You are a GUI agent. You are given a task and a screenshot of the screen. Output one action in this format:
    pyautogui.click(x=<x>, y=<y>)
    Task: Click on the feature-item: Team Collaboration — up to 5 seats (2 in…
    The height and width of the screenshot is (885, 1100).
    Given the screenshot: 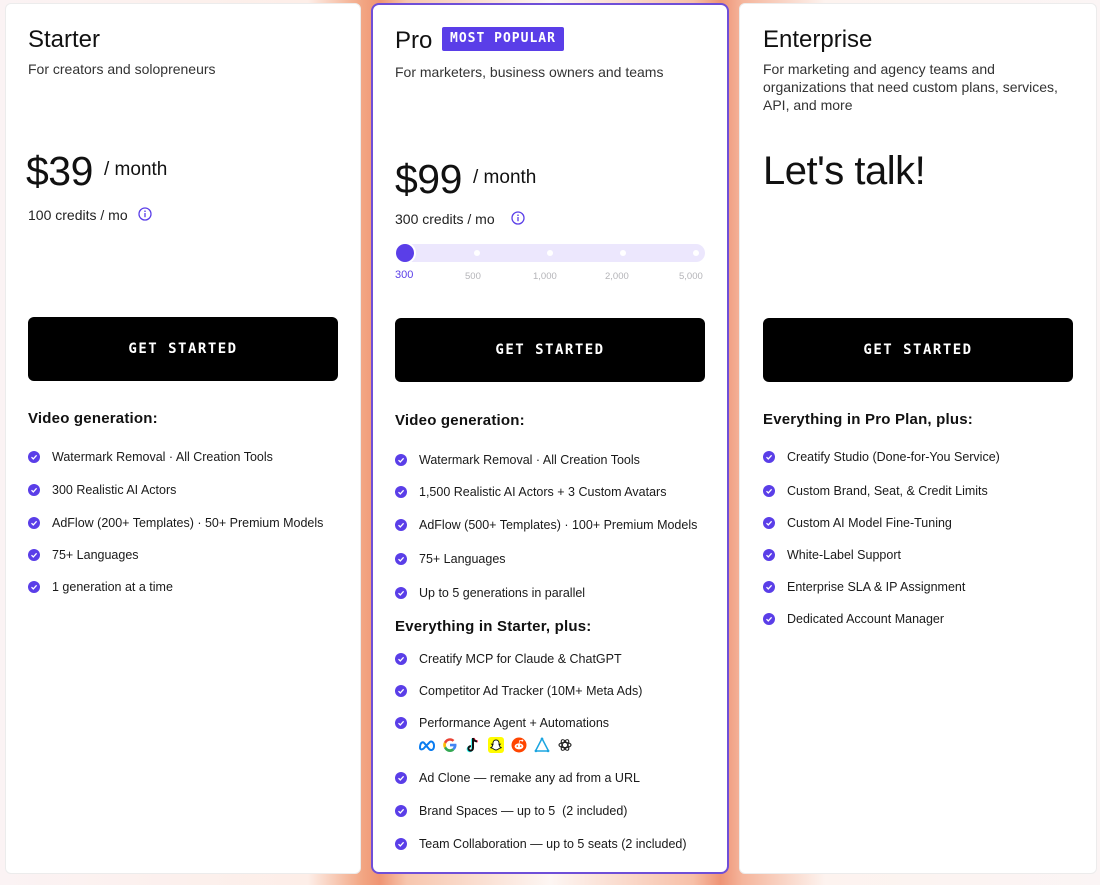 What is the action you would take?
    pyautogui.click(x=541, y=844)
    